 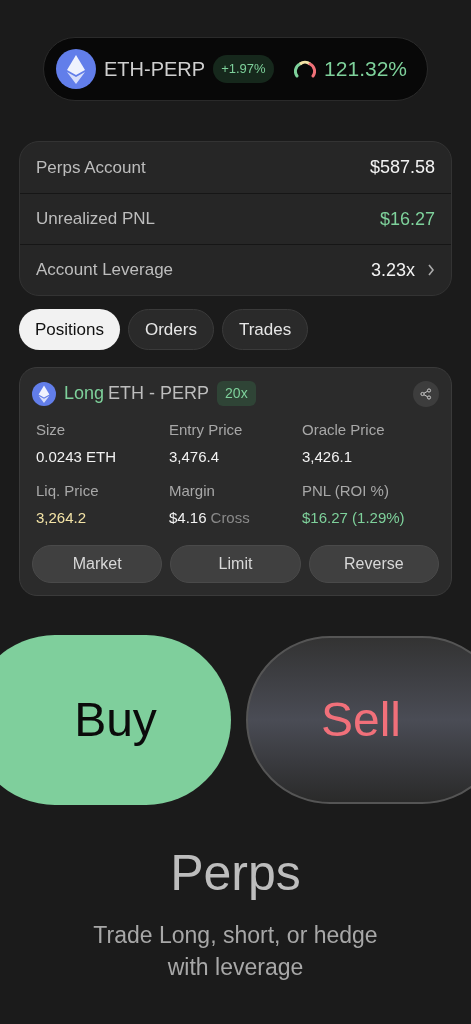 I want to click on buy-button: Buy, so click(x=115, y=720).